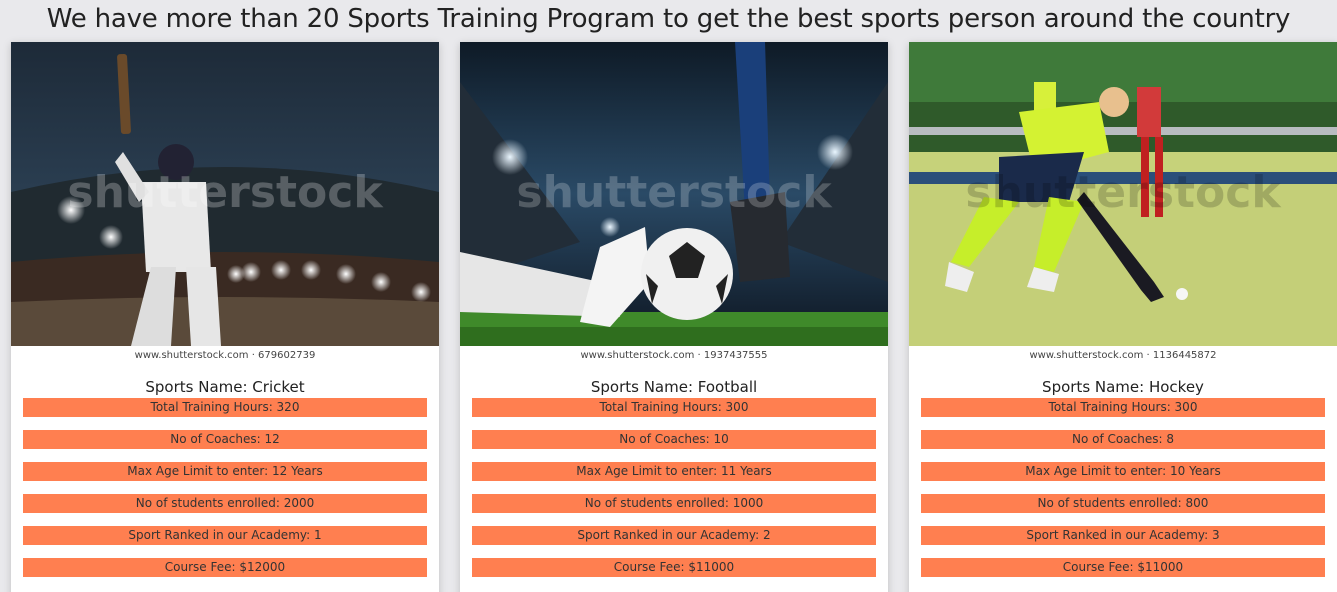 The image size is (1337, 592). I want to click on image-caption: www.shutterstock.com · 1136445872, so click(1123, 356).